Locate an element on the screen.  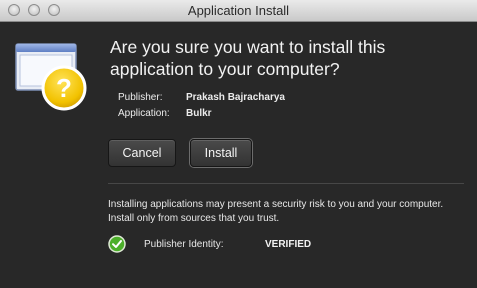
publisher-label: Publisher: is located at coordinates (140, 97).